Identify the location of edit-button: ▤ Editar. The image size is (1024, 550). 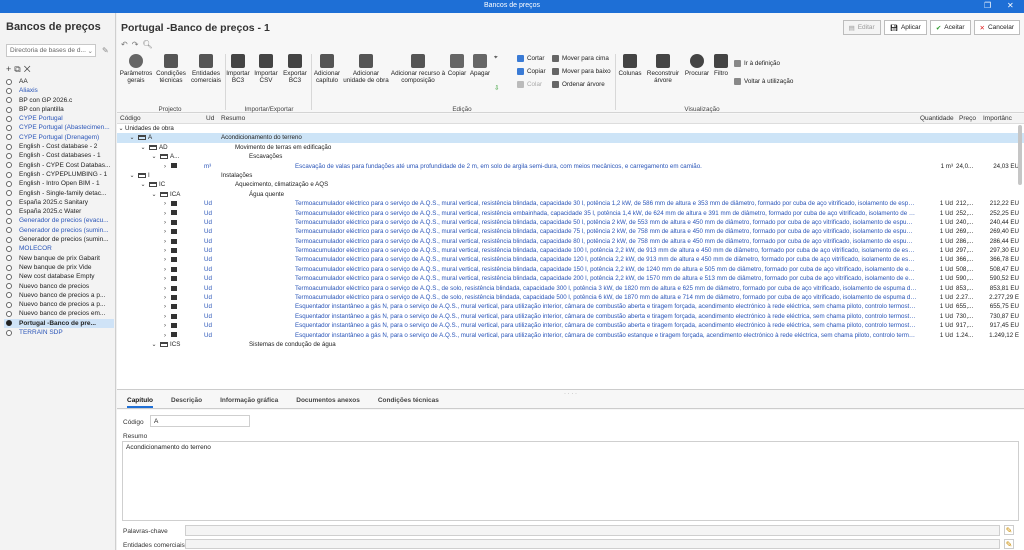
(861, 27).